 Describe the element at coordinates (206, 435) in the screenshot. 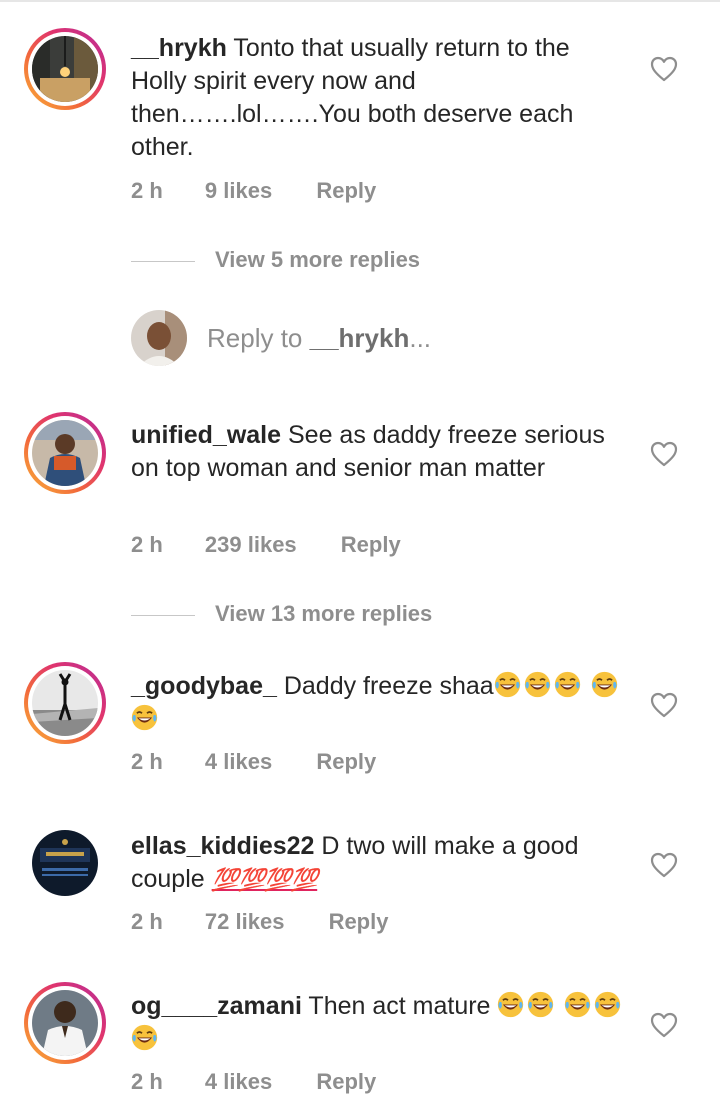

I see `comment-username: unified_wale` at that location.